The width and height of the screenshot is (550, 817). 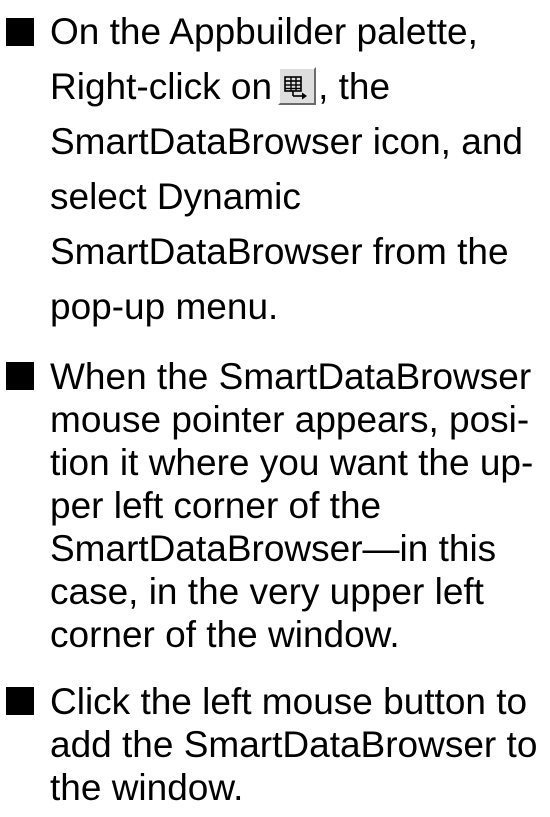 I want to click on text-line-with-icon: Right-click on , the, so click(x=297, y=86).